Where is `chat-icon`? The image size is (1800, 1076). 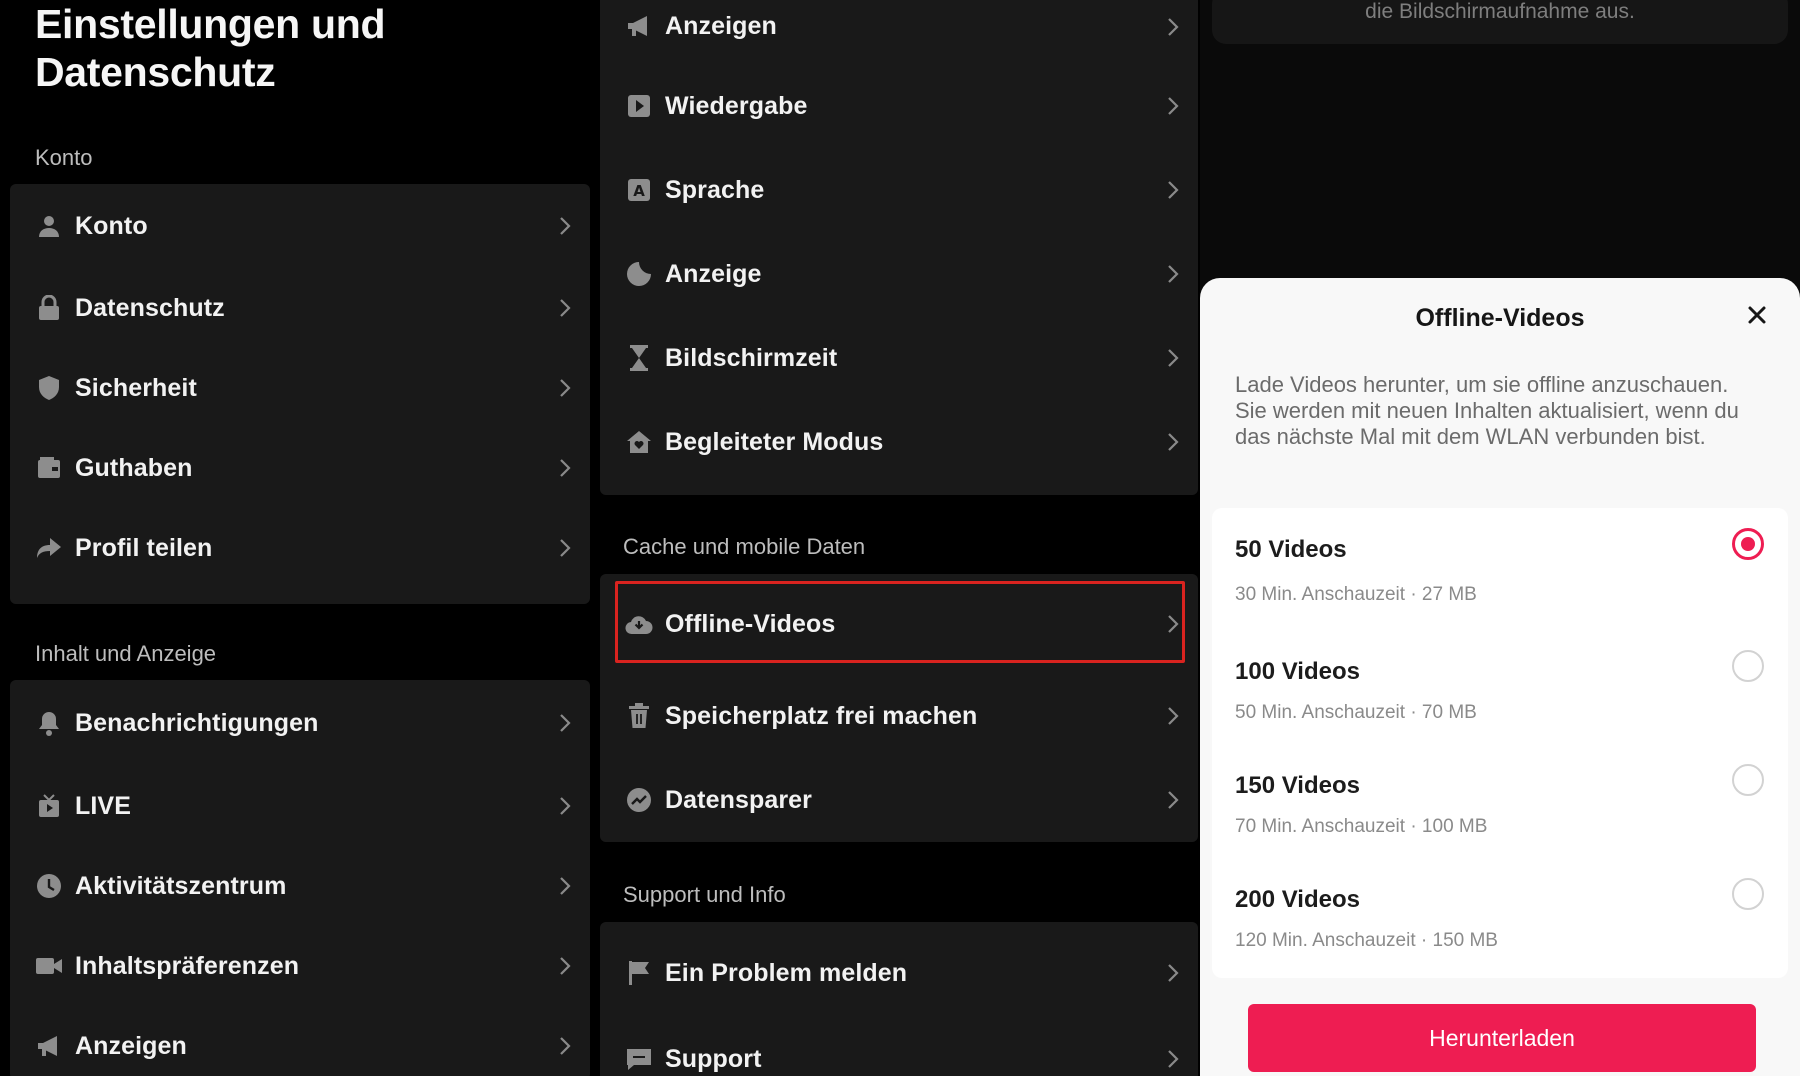
chat-icon is located at coordinates (639, 1059).